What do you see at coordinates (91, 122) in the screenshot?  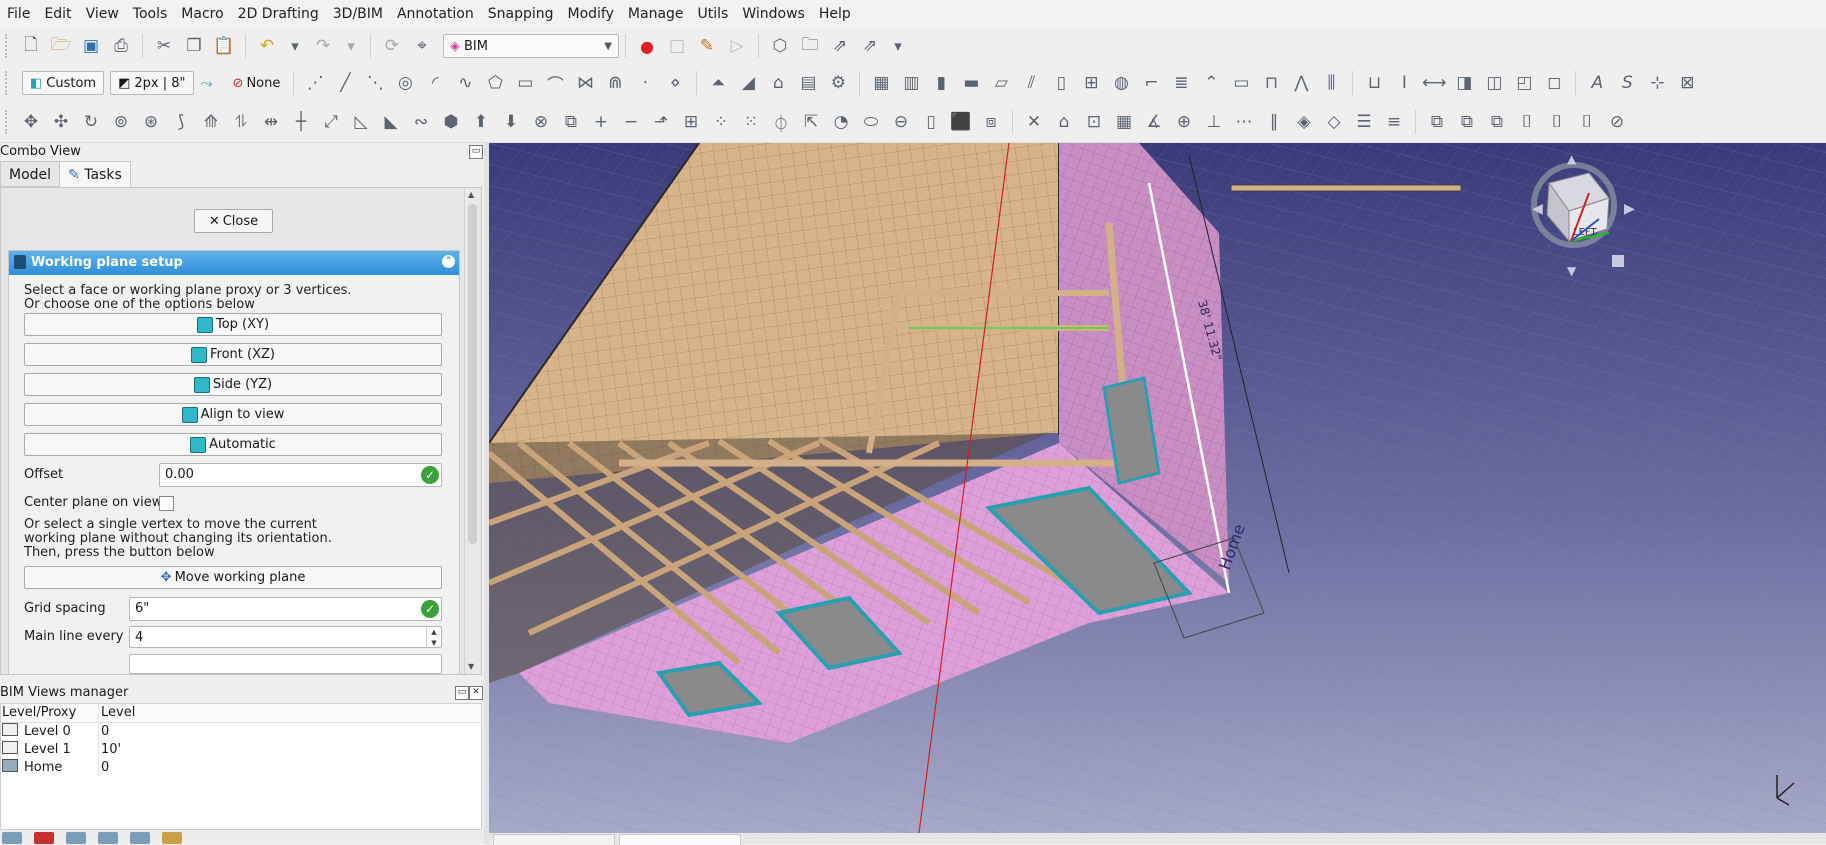 I see `rotate-icon: ↻` at bounding box center [91, 122].